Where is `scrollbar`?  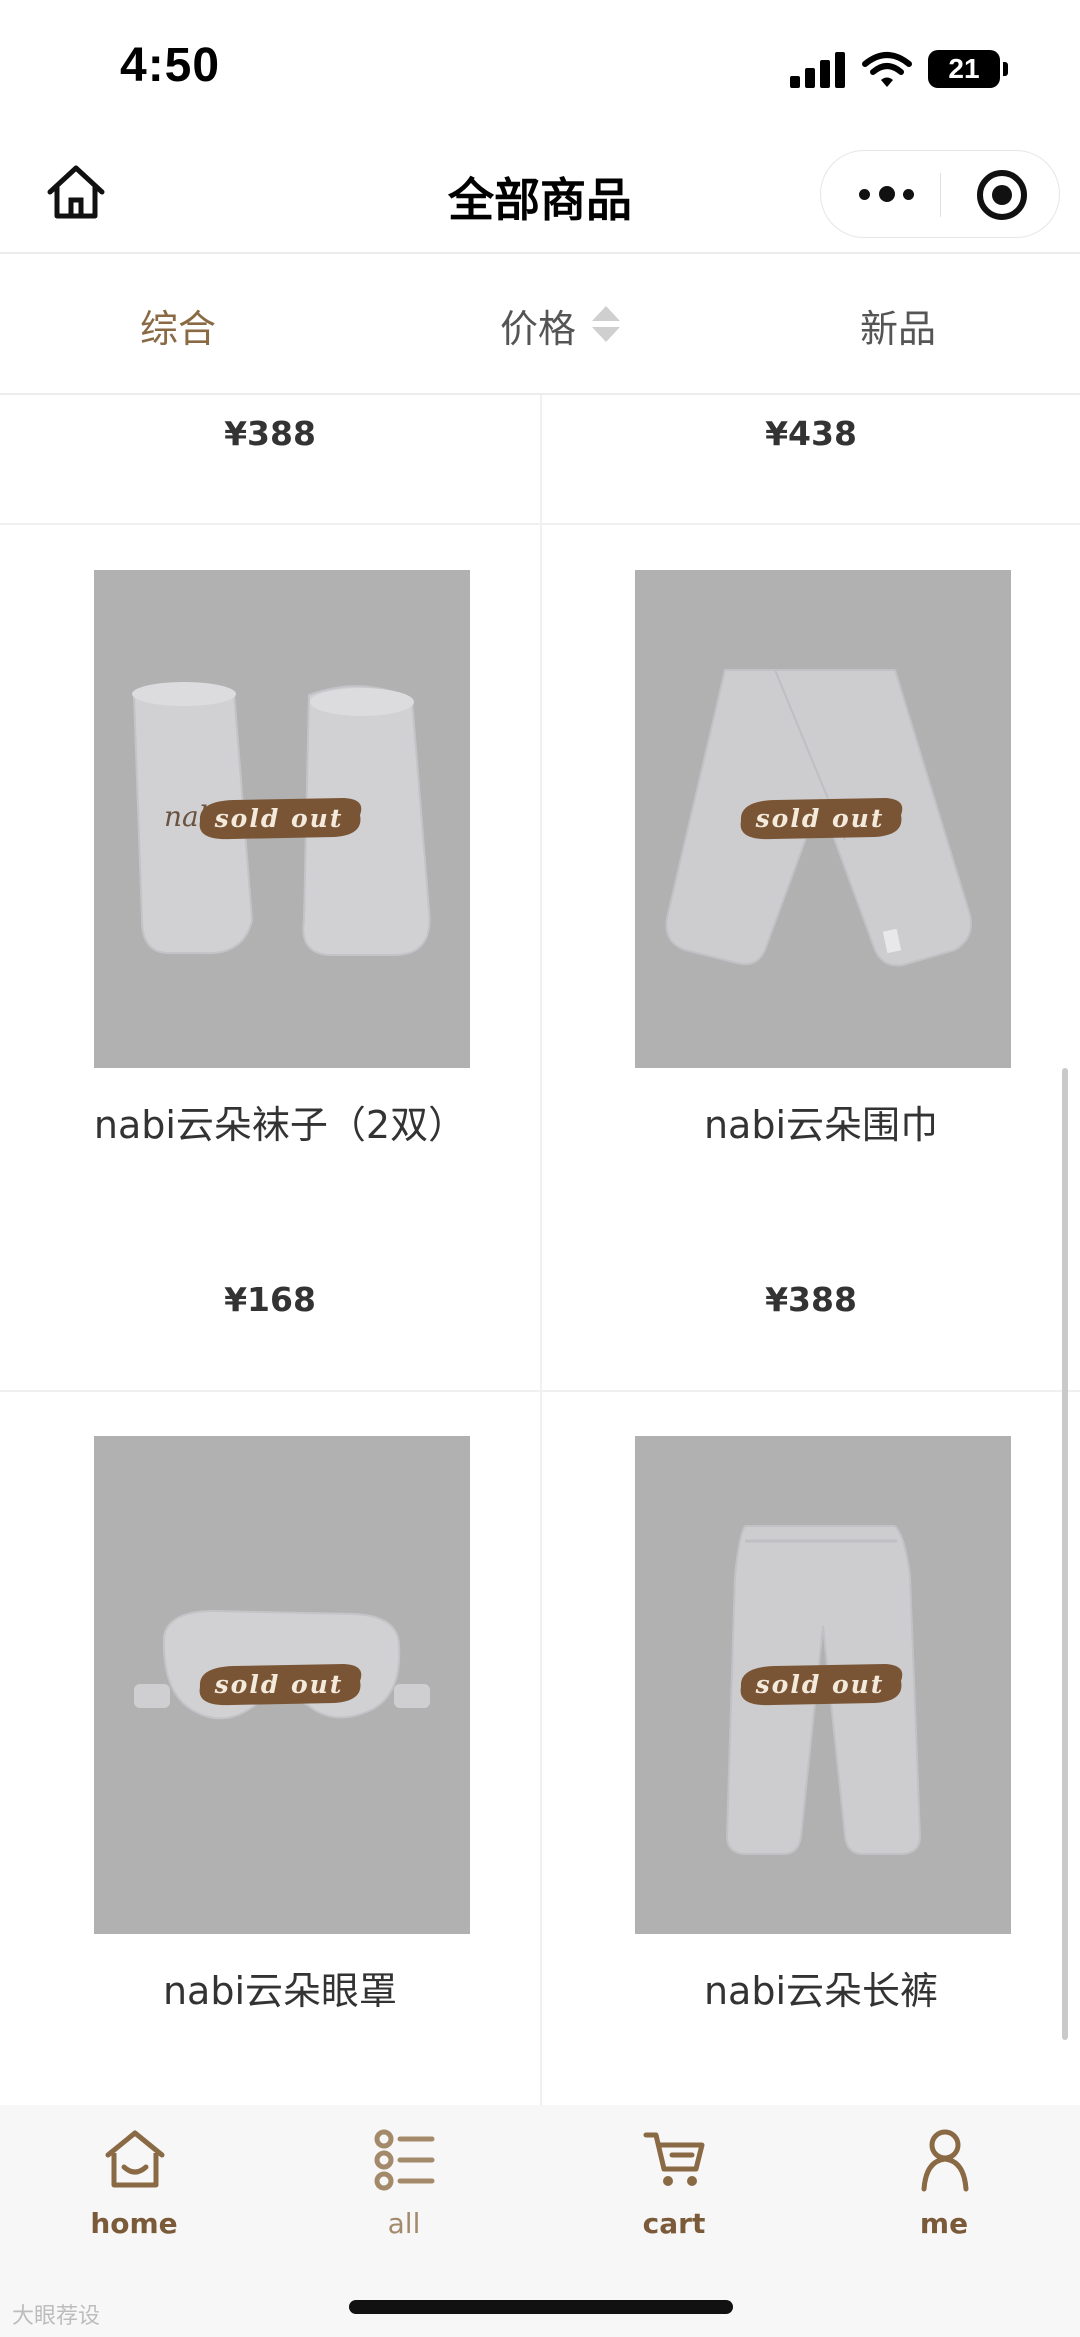 scrollbar is located at coordinates (1065, 1554).